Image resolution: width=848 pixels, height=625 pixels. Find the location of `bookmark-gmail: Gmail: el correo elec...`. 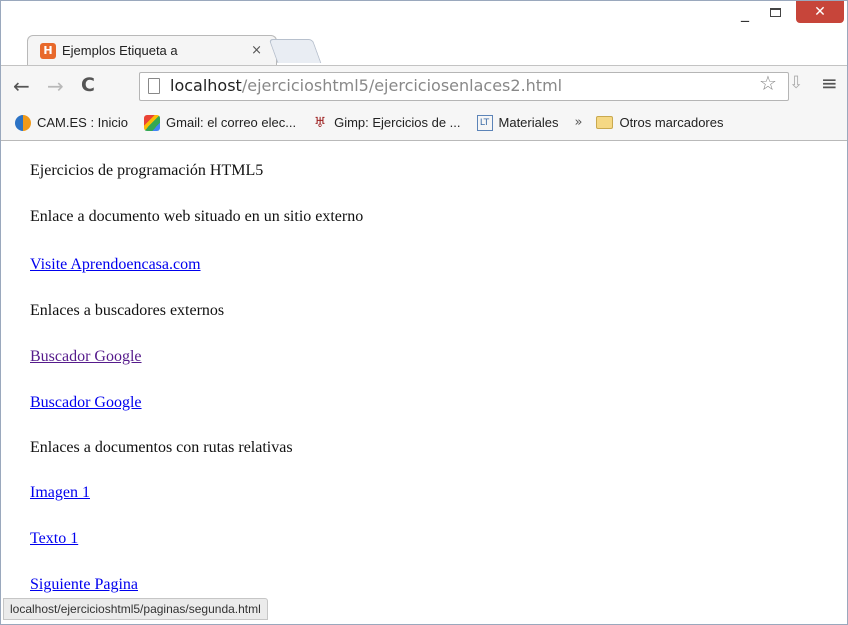

bookmark-gmail: Gmail: el correo elec... is located at coordinates (220, 122).